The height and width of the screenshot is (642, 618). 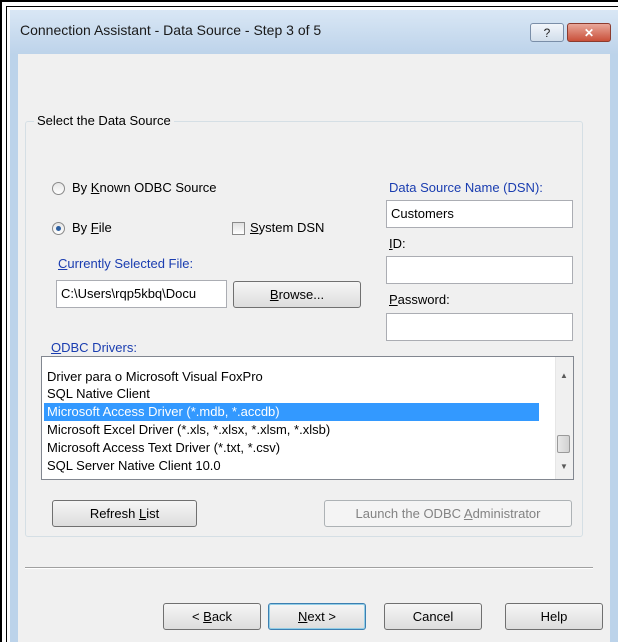 What do you see at coordinates (564, 375) in the screenshot?
I see `scroll-up-icon: ▲` at bounding box center [564, 375].